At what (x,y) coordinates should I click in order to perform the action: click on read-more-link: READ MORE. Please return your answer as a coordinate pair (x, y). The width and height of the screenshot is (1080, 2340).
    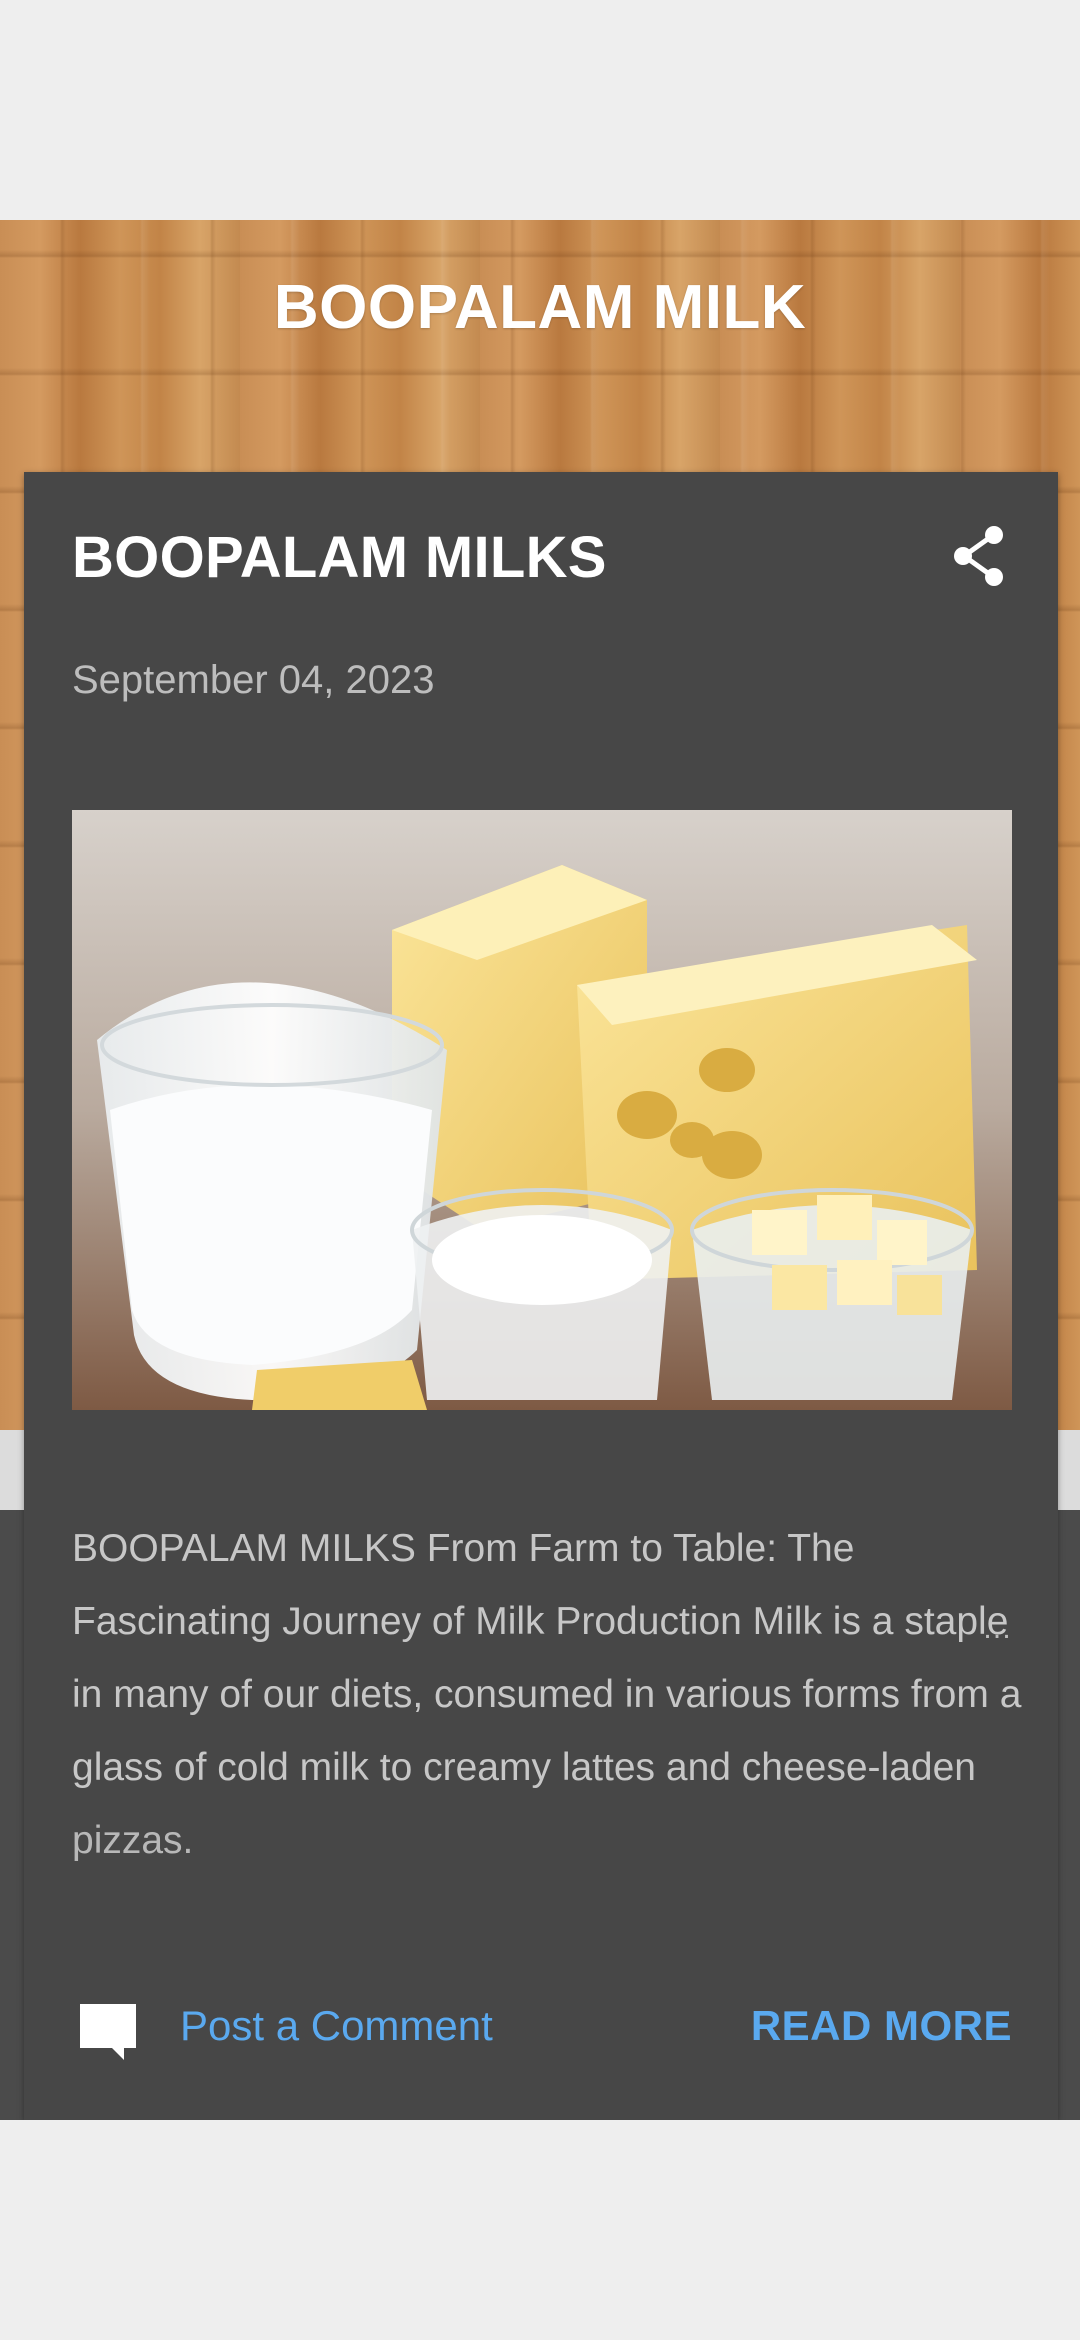
    Looking at the image, I should click on (881, 2026).